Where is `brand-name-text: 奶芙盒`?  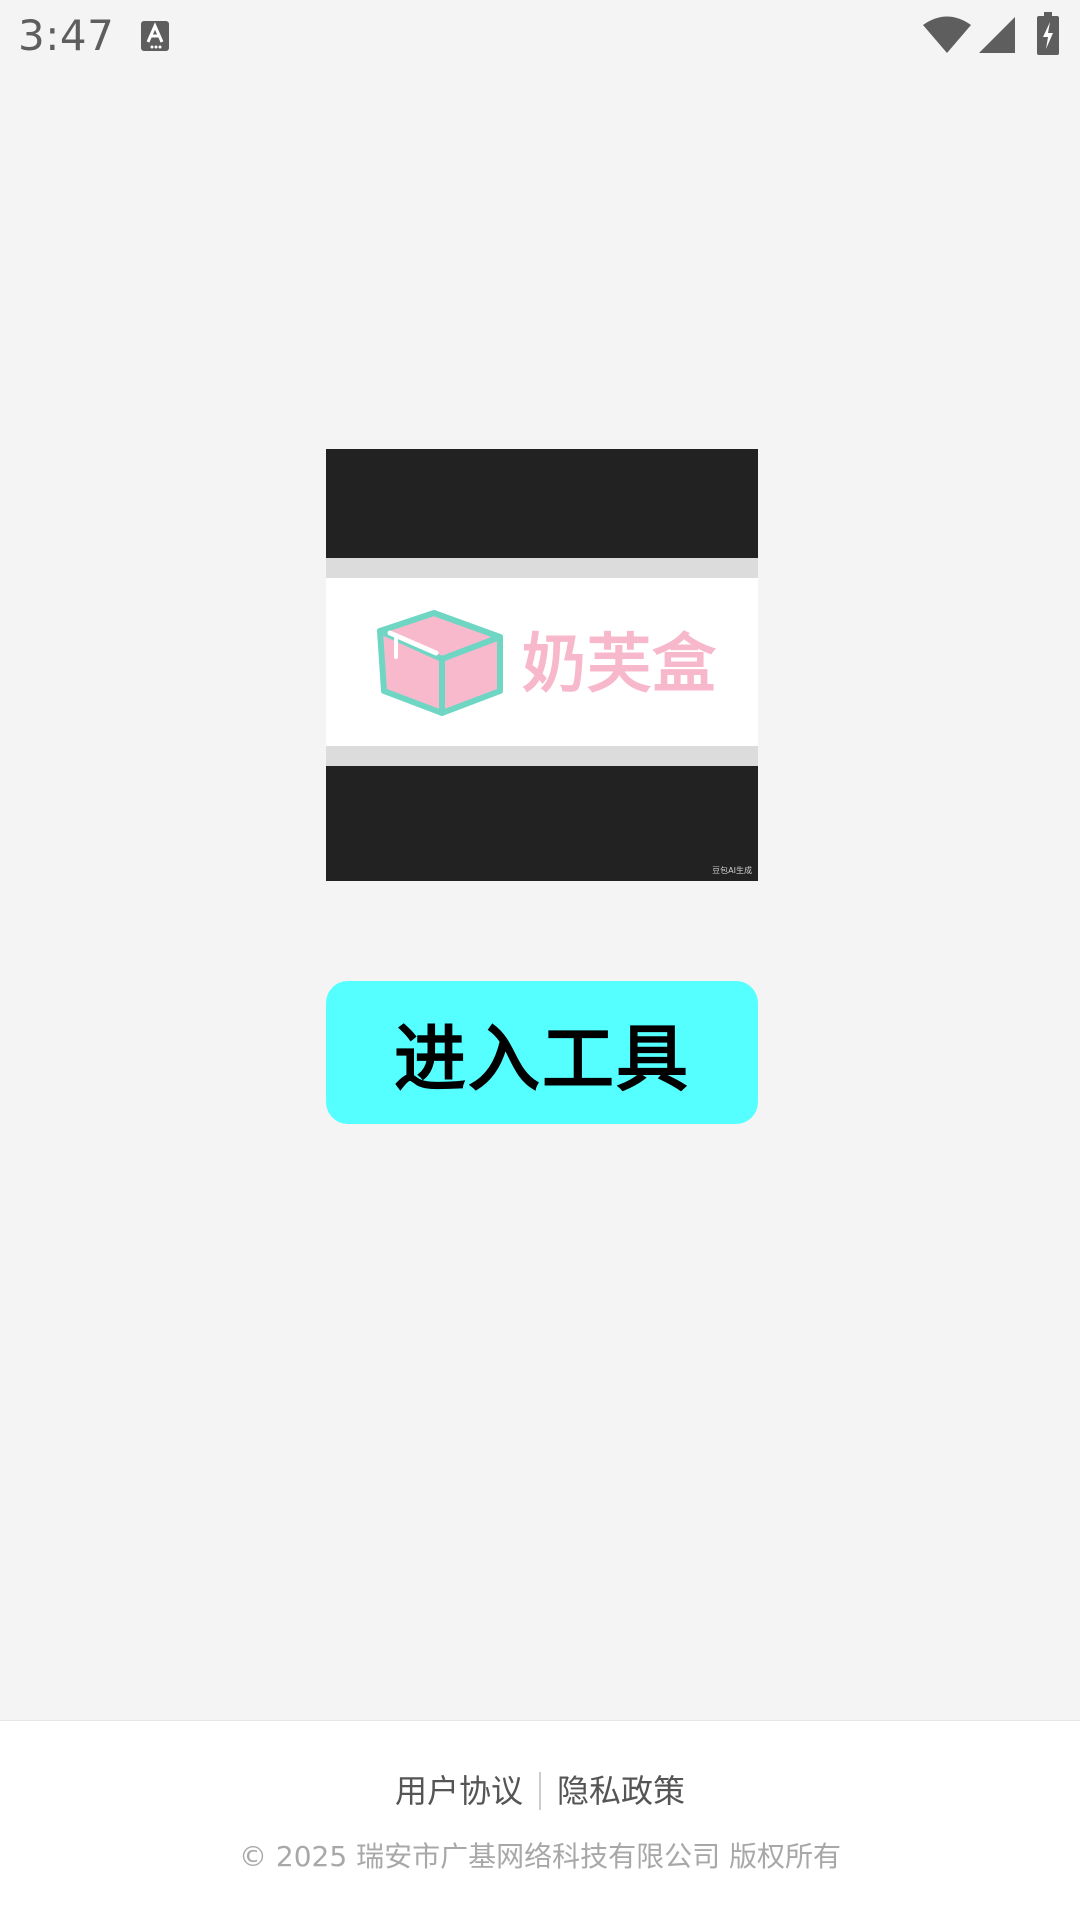
brand-name-text: 奶芙盒 is located at coordinates (619, 665).